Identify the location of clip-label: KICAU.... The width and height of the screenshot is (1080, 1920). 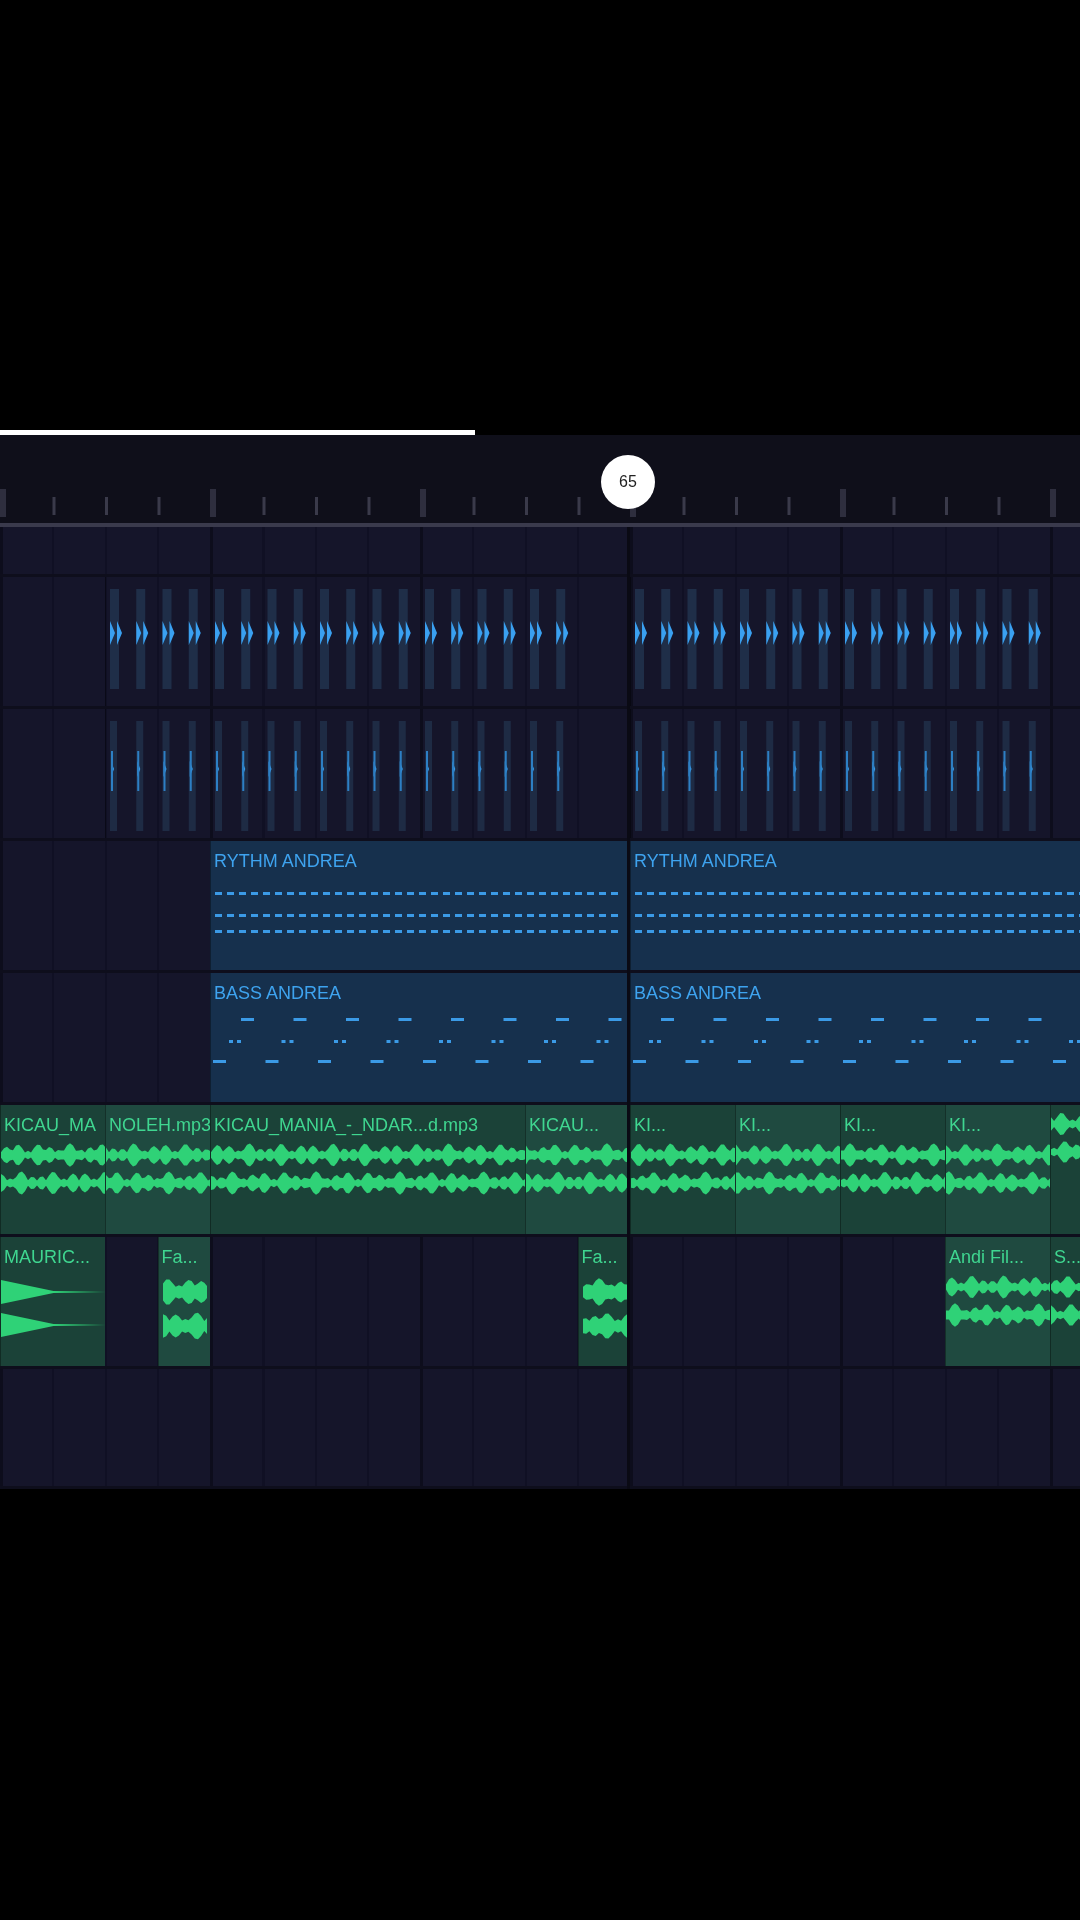
(564, 1125).